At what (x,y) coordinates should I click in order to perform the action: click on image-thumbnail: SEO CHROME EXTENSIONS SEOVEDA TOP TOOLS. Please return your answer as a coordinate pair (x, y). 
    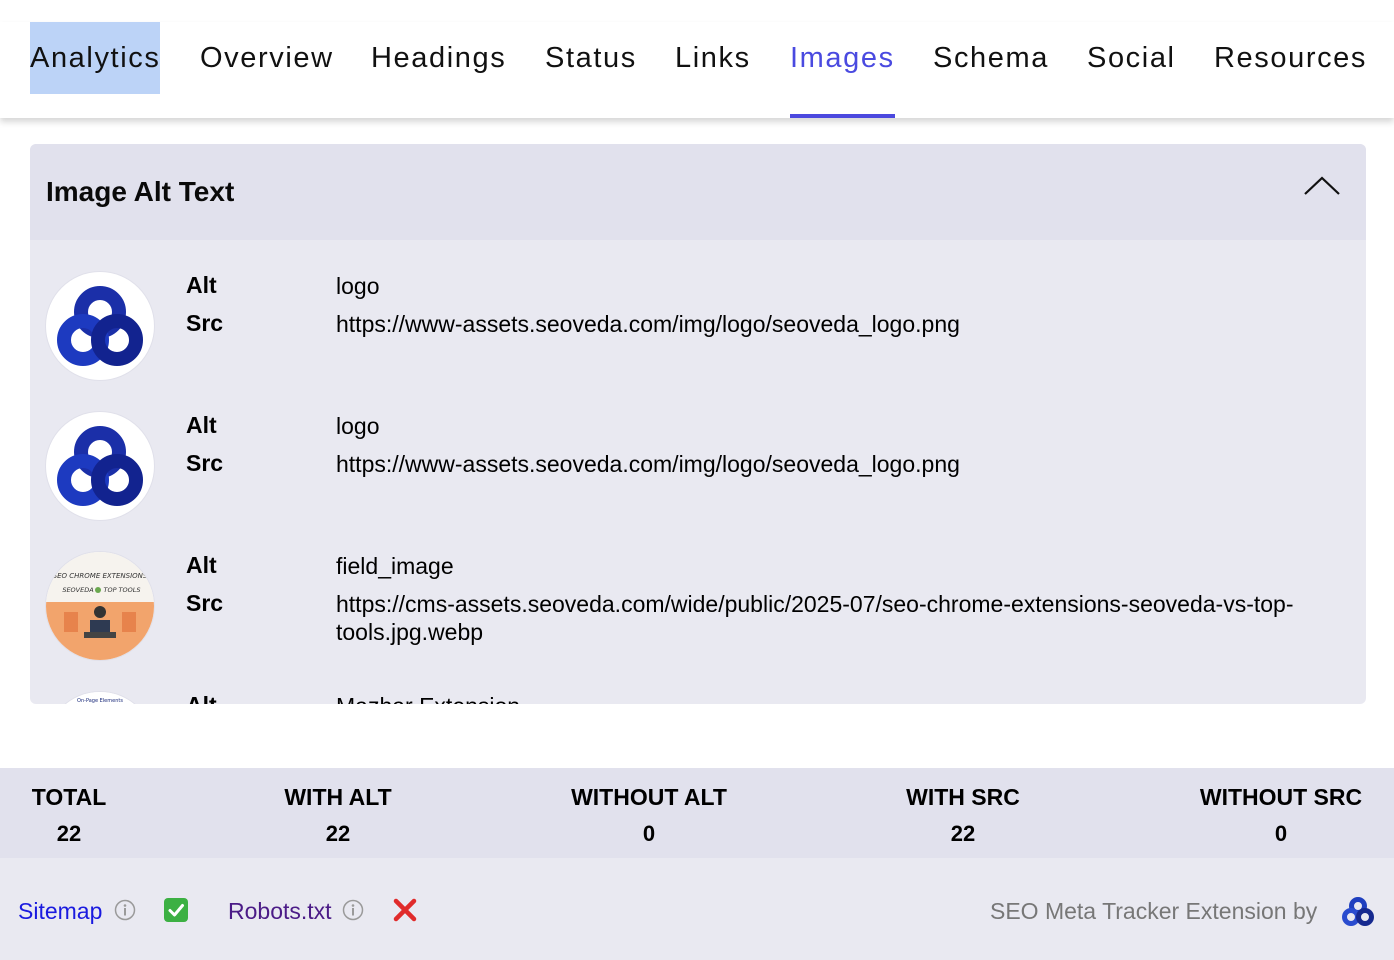
    Looking at the image, I should click on (100, 606).